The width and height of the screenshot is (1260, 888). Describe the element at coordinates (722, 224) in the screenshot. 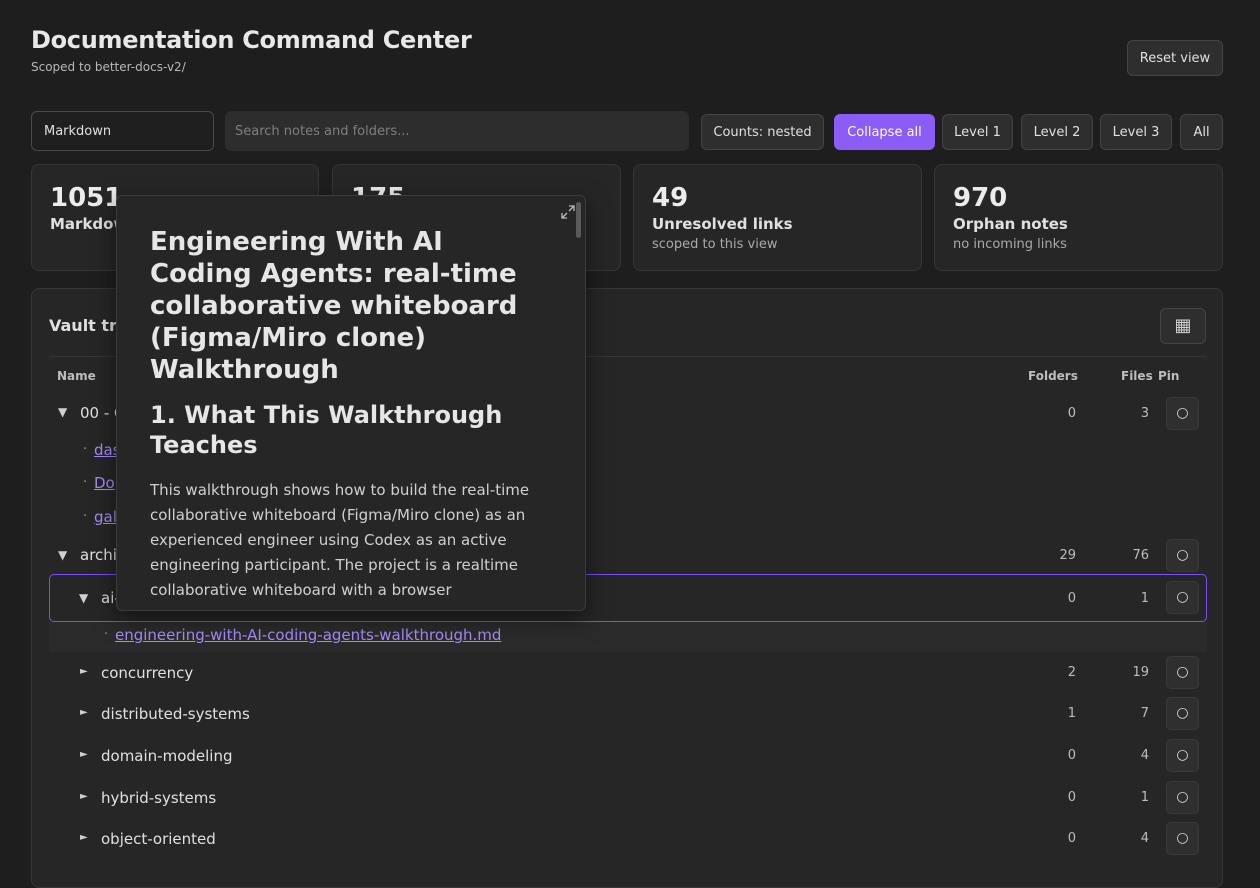

I see `stat-label: Unresolved links` at that location.